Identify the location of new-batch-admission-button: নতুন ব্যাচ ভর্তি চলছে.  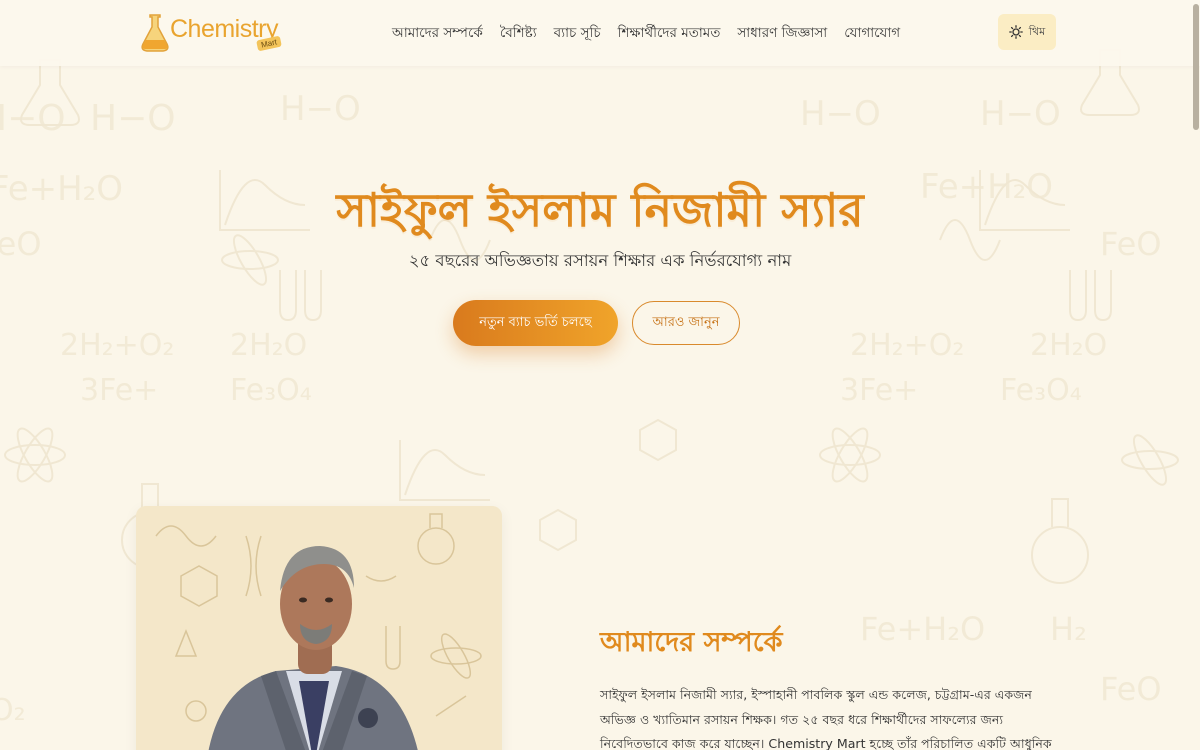
(535, 323).